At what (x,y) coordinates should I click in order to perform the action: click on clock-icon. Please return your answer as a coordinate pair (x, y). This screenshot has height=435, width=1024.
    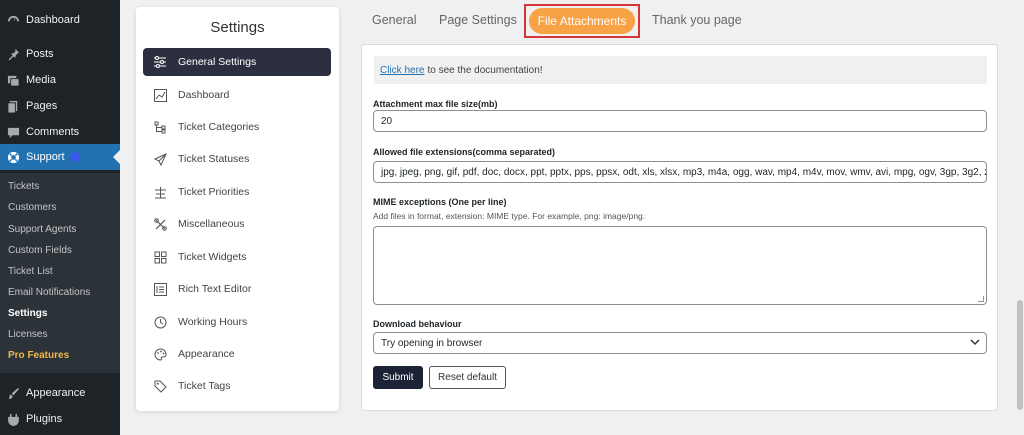
    Looking at the image, I should click on (160, 322).